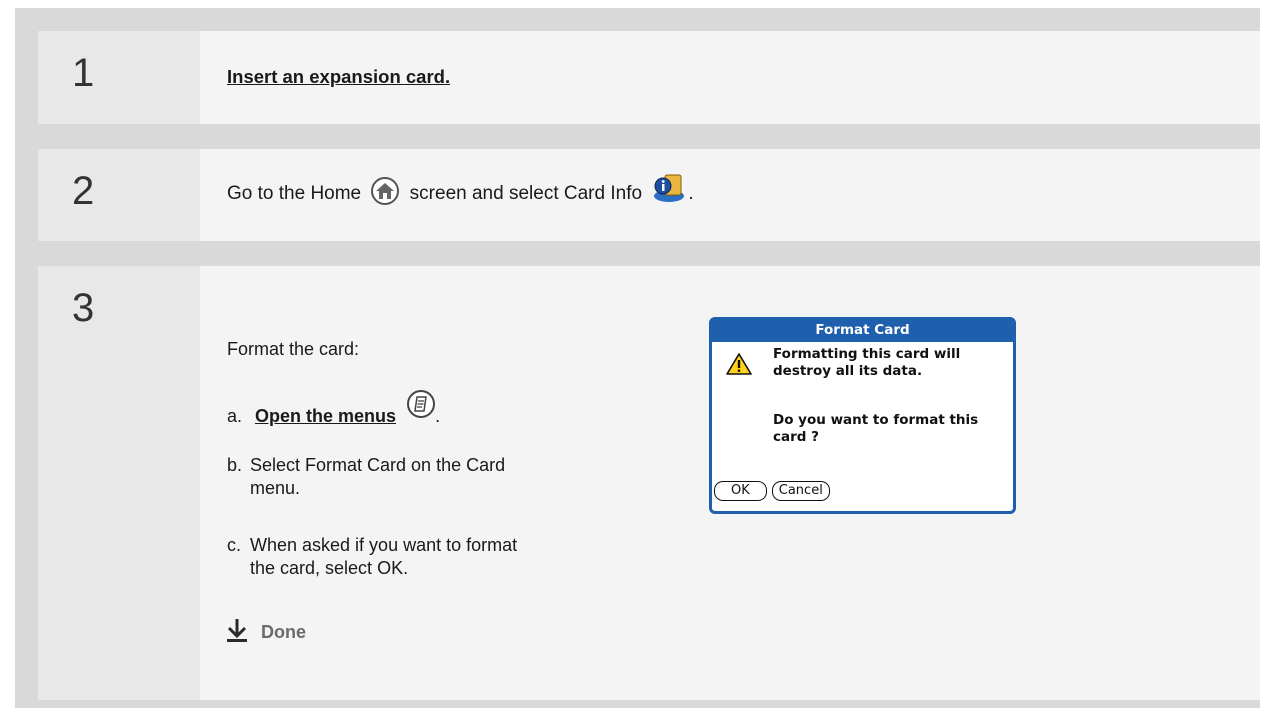 Image resolution: width=1270 pixels, height=718 pixels. I want to click on step-number: 2, so click(83, 191).